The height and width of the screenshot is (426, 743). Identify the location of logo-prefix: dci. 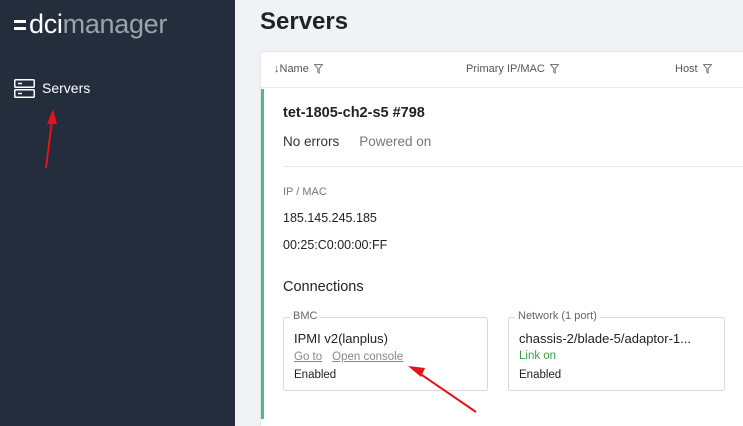
(46, 24).